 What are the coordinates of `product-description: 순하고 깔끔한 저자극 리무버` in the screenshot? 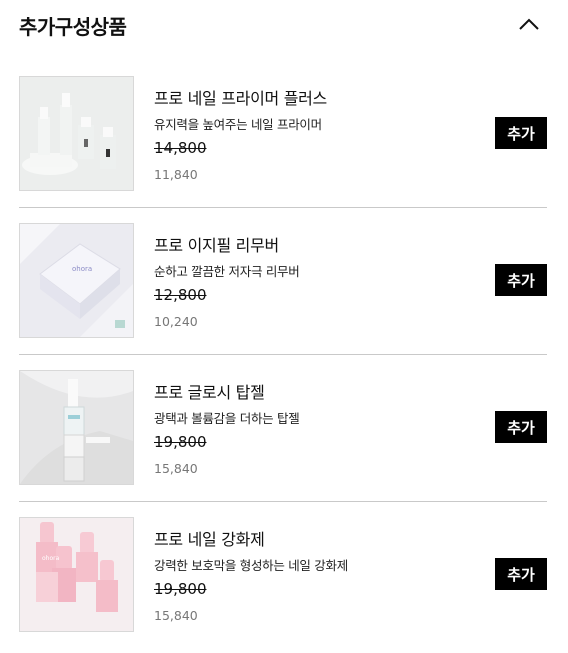 It's located at (227, 271).